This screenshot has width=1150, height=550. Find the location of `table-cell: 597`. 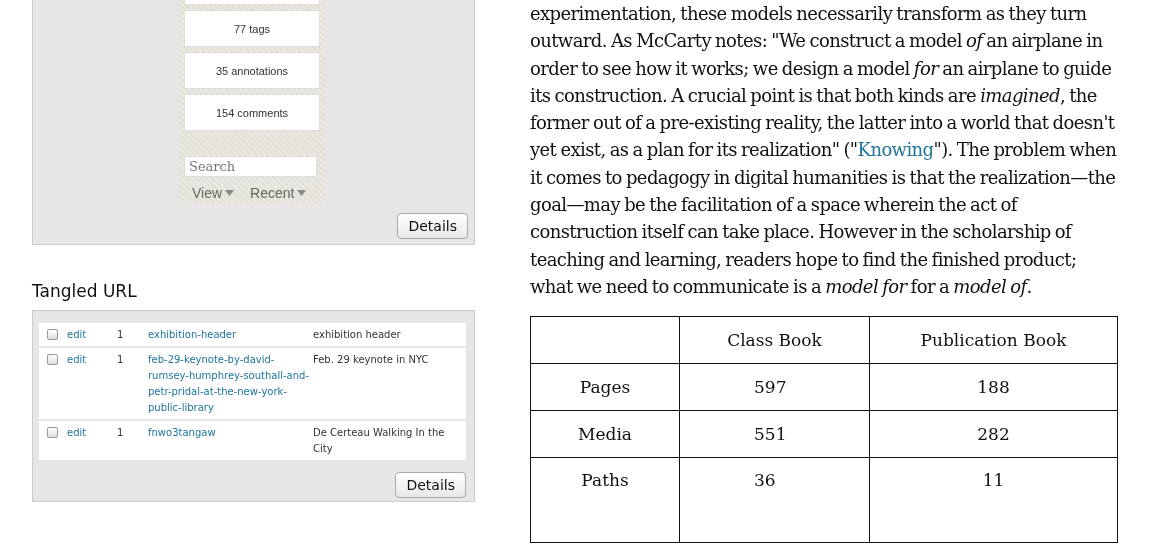

table-cell: 597 is located at coordinates (770, 387).